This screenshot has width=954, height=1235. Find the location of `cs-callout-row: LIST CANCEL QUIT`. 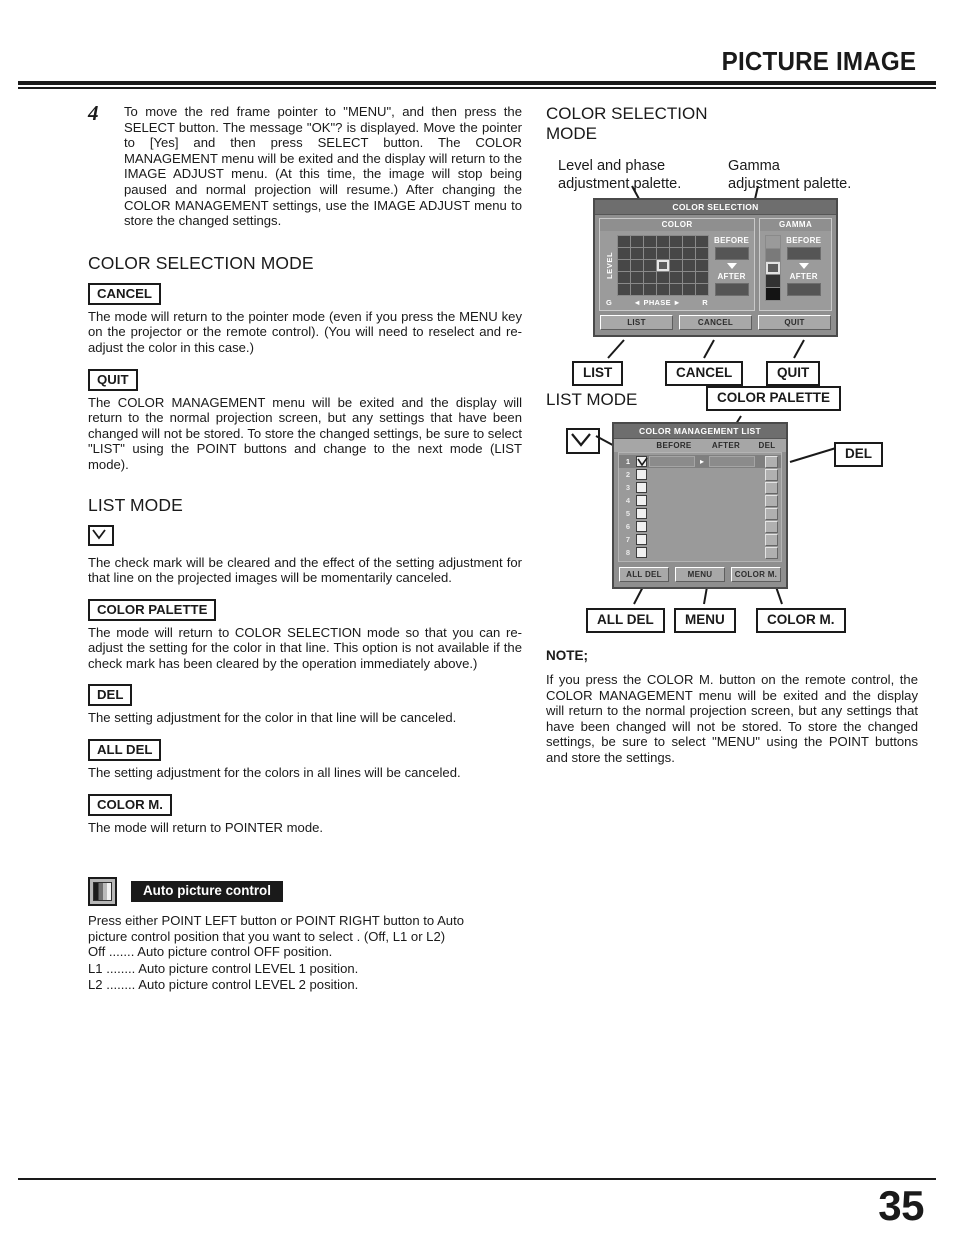

cs-callout-row: LIST CANCEL QUIT is located at coordinates (732, 364).